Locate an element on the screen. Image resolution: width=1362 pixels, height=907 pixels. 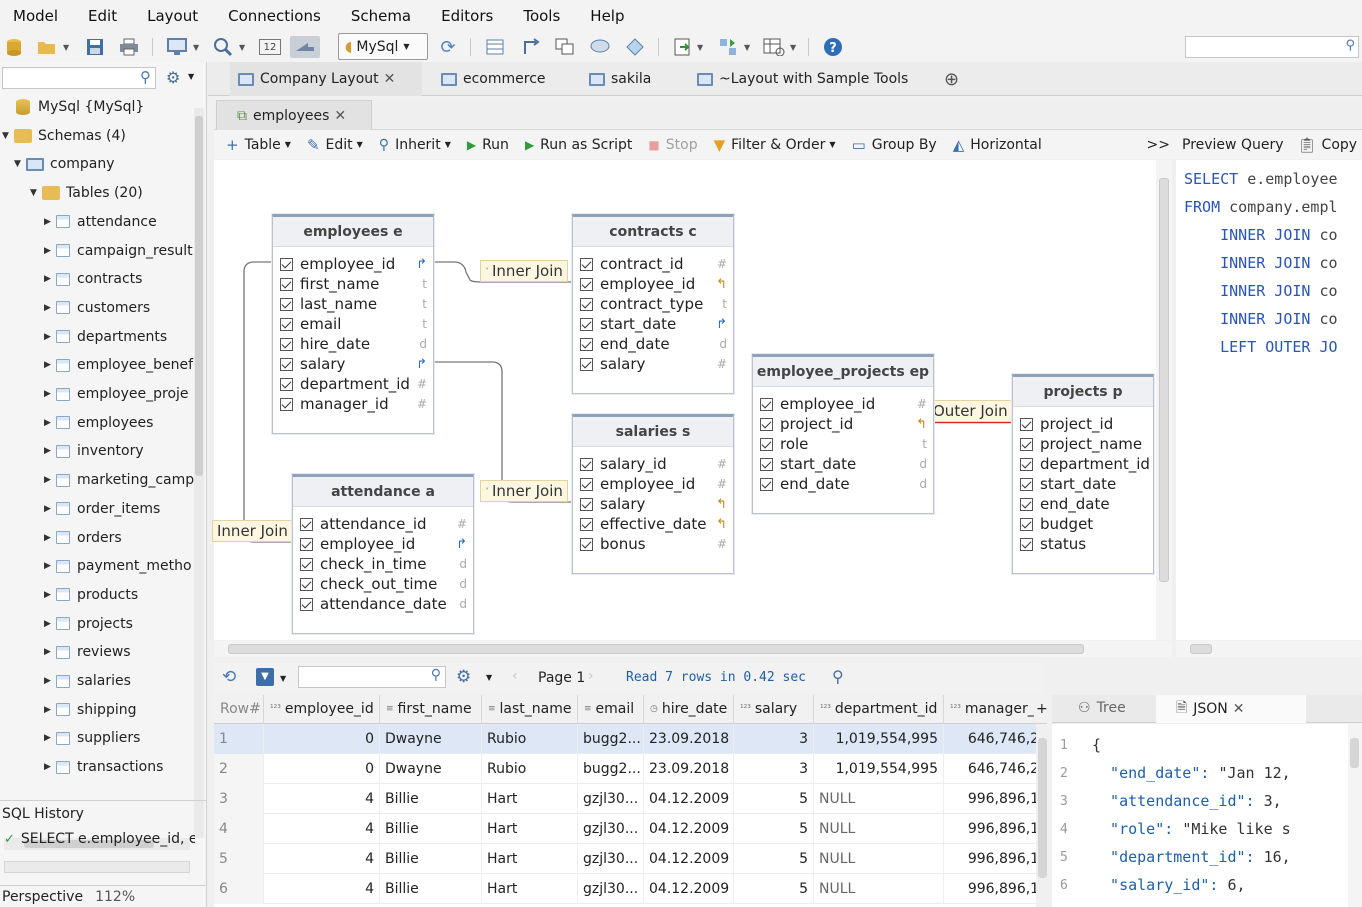
tab-company-layout: Company Layout ✕ is located at coordinates (326, 79).